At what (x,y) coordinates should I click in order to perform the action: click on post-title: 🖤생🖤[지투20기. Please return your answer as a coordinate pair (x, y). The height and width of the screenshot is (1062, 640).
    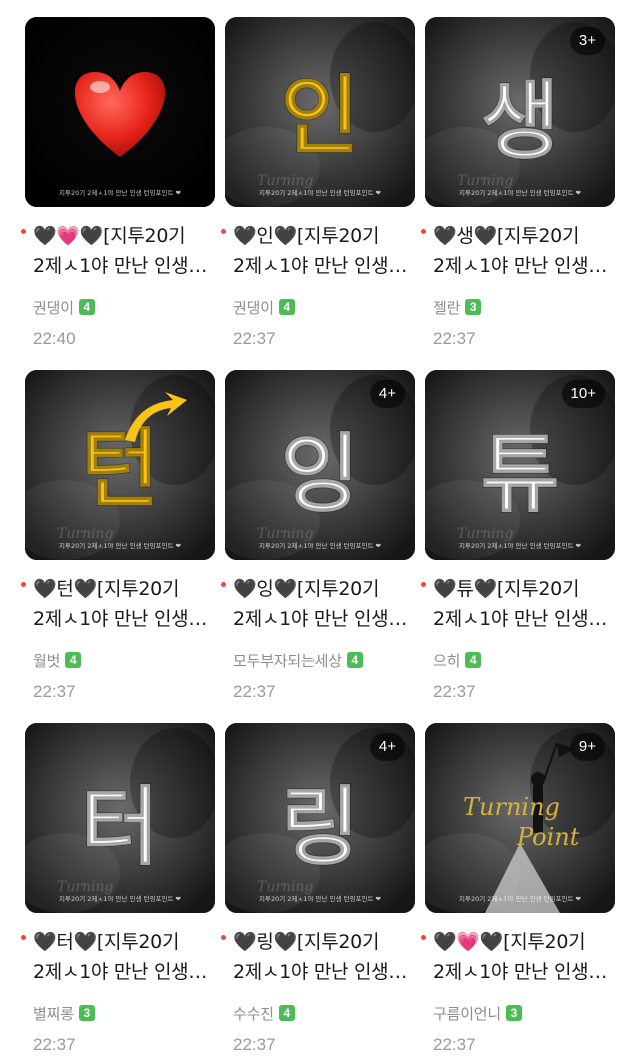
    Looking at the image, I should click on (526, 236).